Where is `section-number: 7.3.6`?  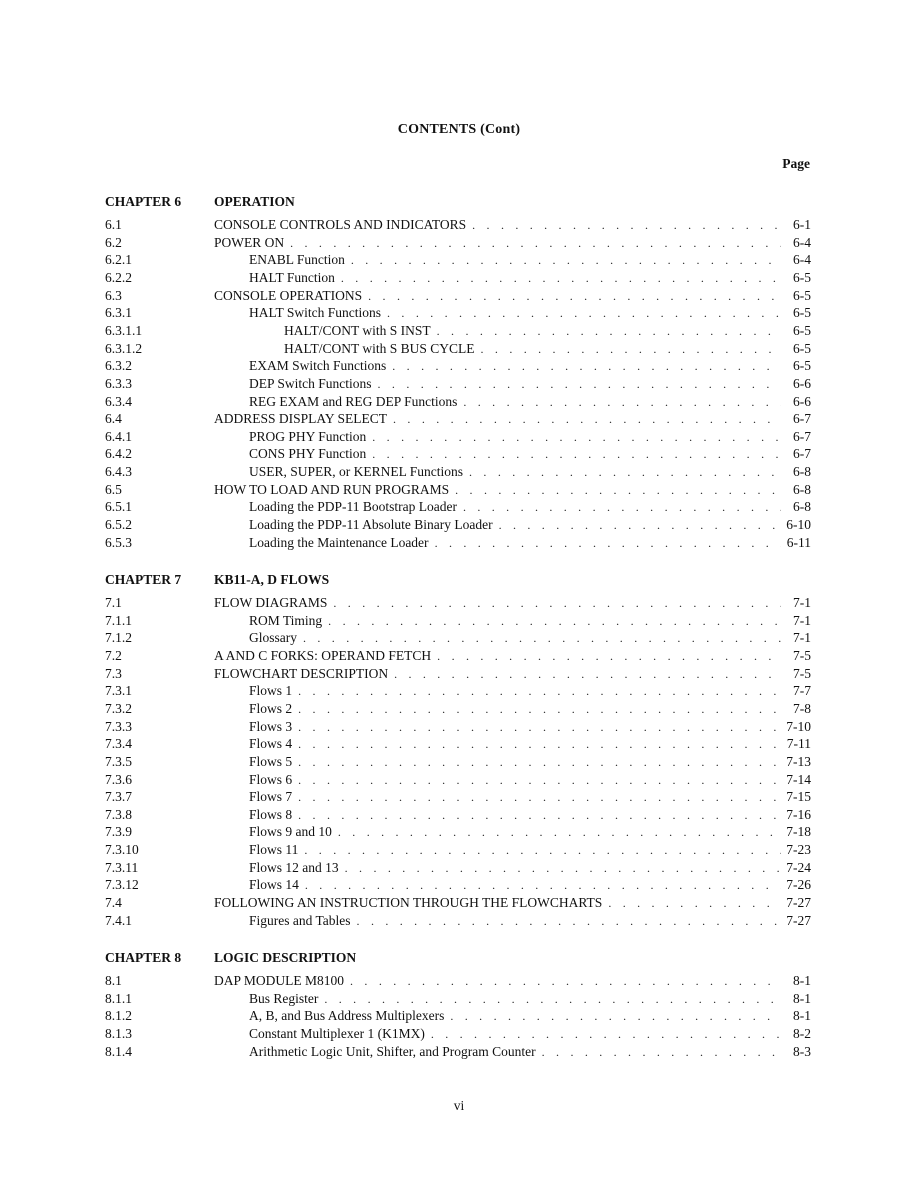 section-number: 7.3.6 is located at coordinates (118, 779).